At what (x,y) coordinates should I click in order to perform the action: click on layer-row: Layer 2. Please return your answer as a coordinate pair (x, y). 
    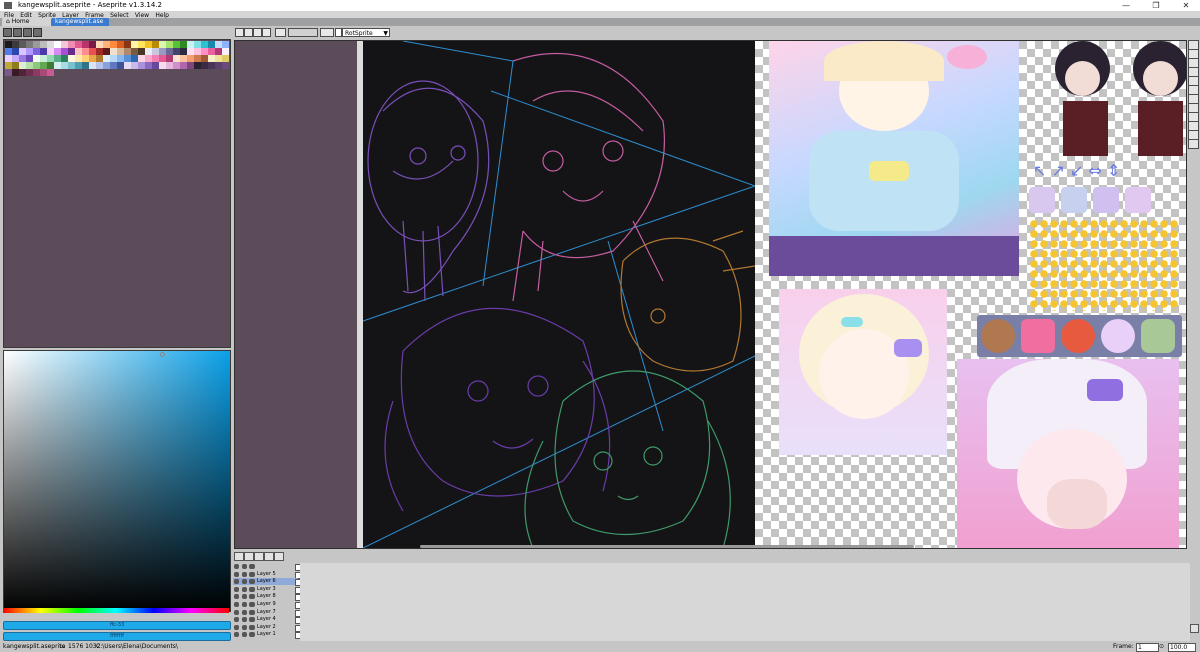
    Looking at the image, I should click on (267, 628).